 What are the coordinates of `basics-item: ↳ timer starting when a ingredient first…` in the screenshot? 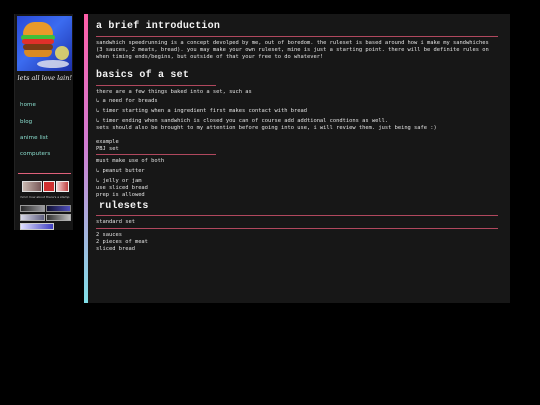 It's located at (201, 111).